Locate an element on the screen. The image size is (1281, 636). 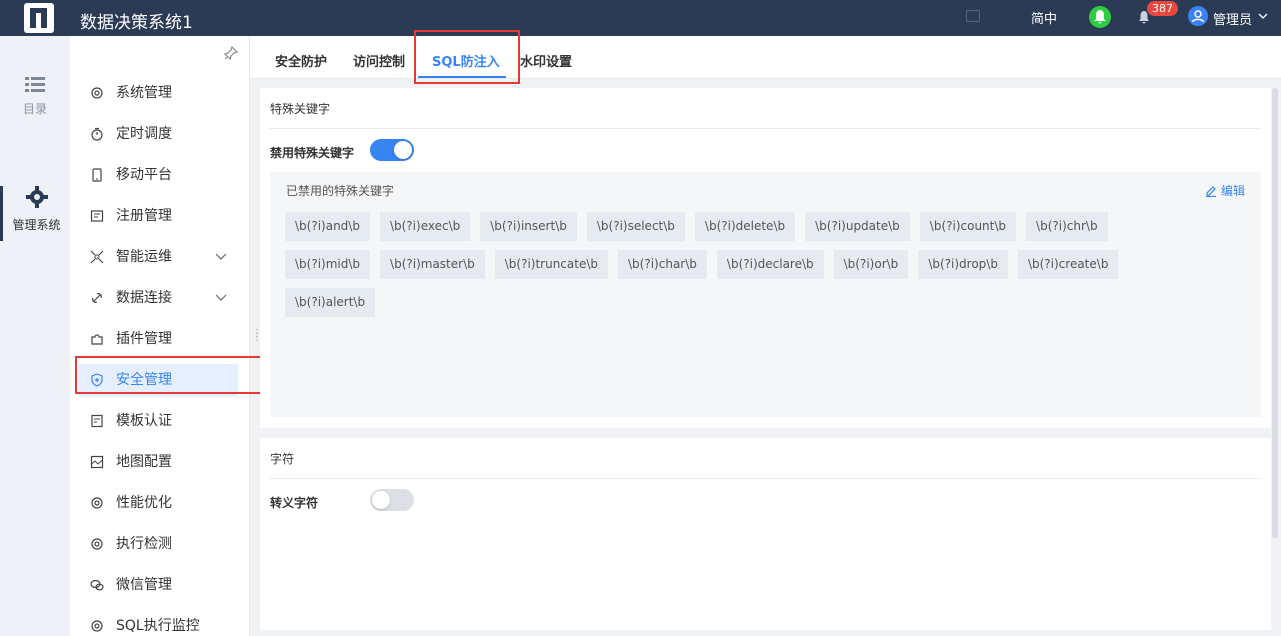
keyword-chip: \b(?i)exec\b is located at coordinates (425, 226).